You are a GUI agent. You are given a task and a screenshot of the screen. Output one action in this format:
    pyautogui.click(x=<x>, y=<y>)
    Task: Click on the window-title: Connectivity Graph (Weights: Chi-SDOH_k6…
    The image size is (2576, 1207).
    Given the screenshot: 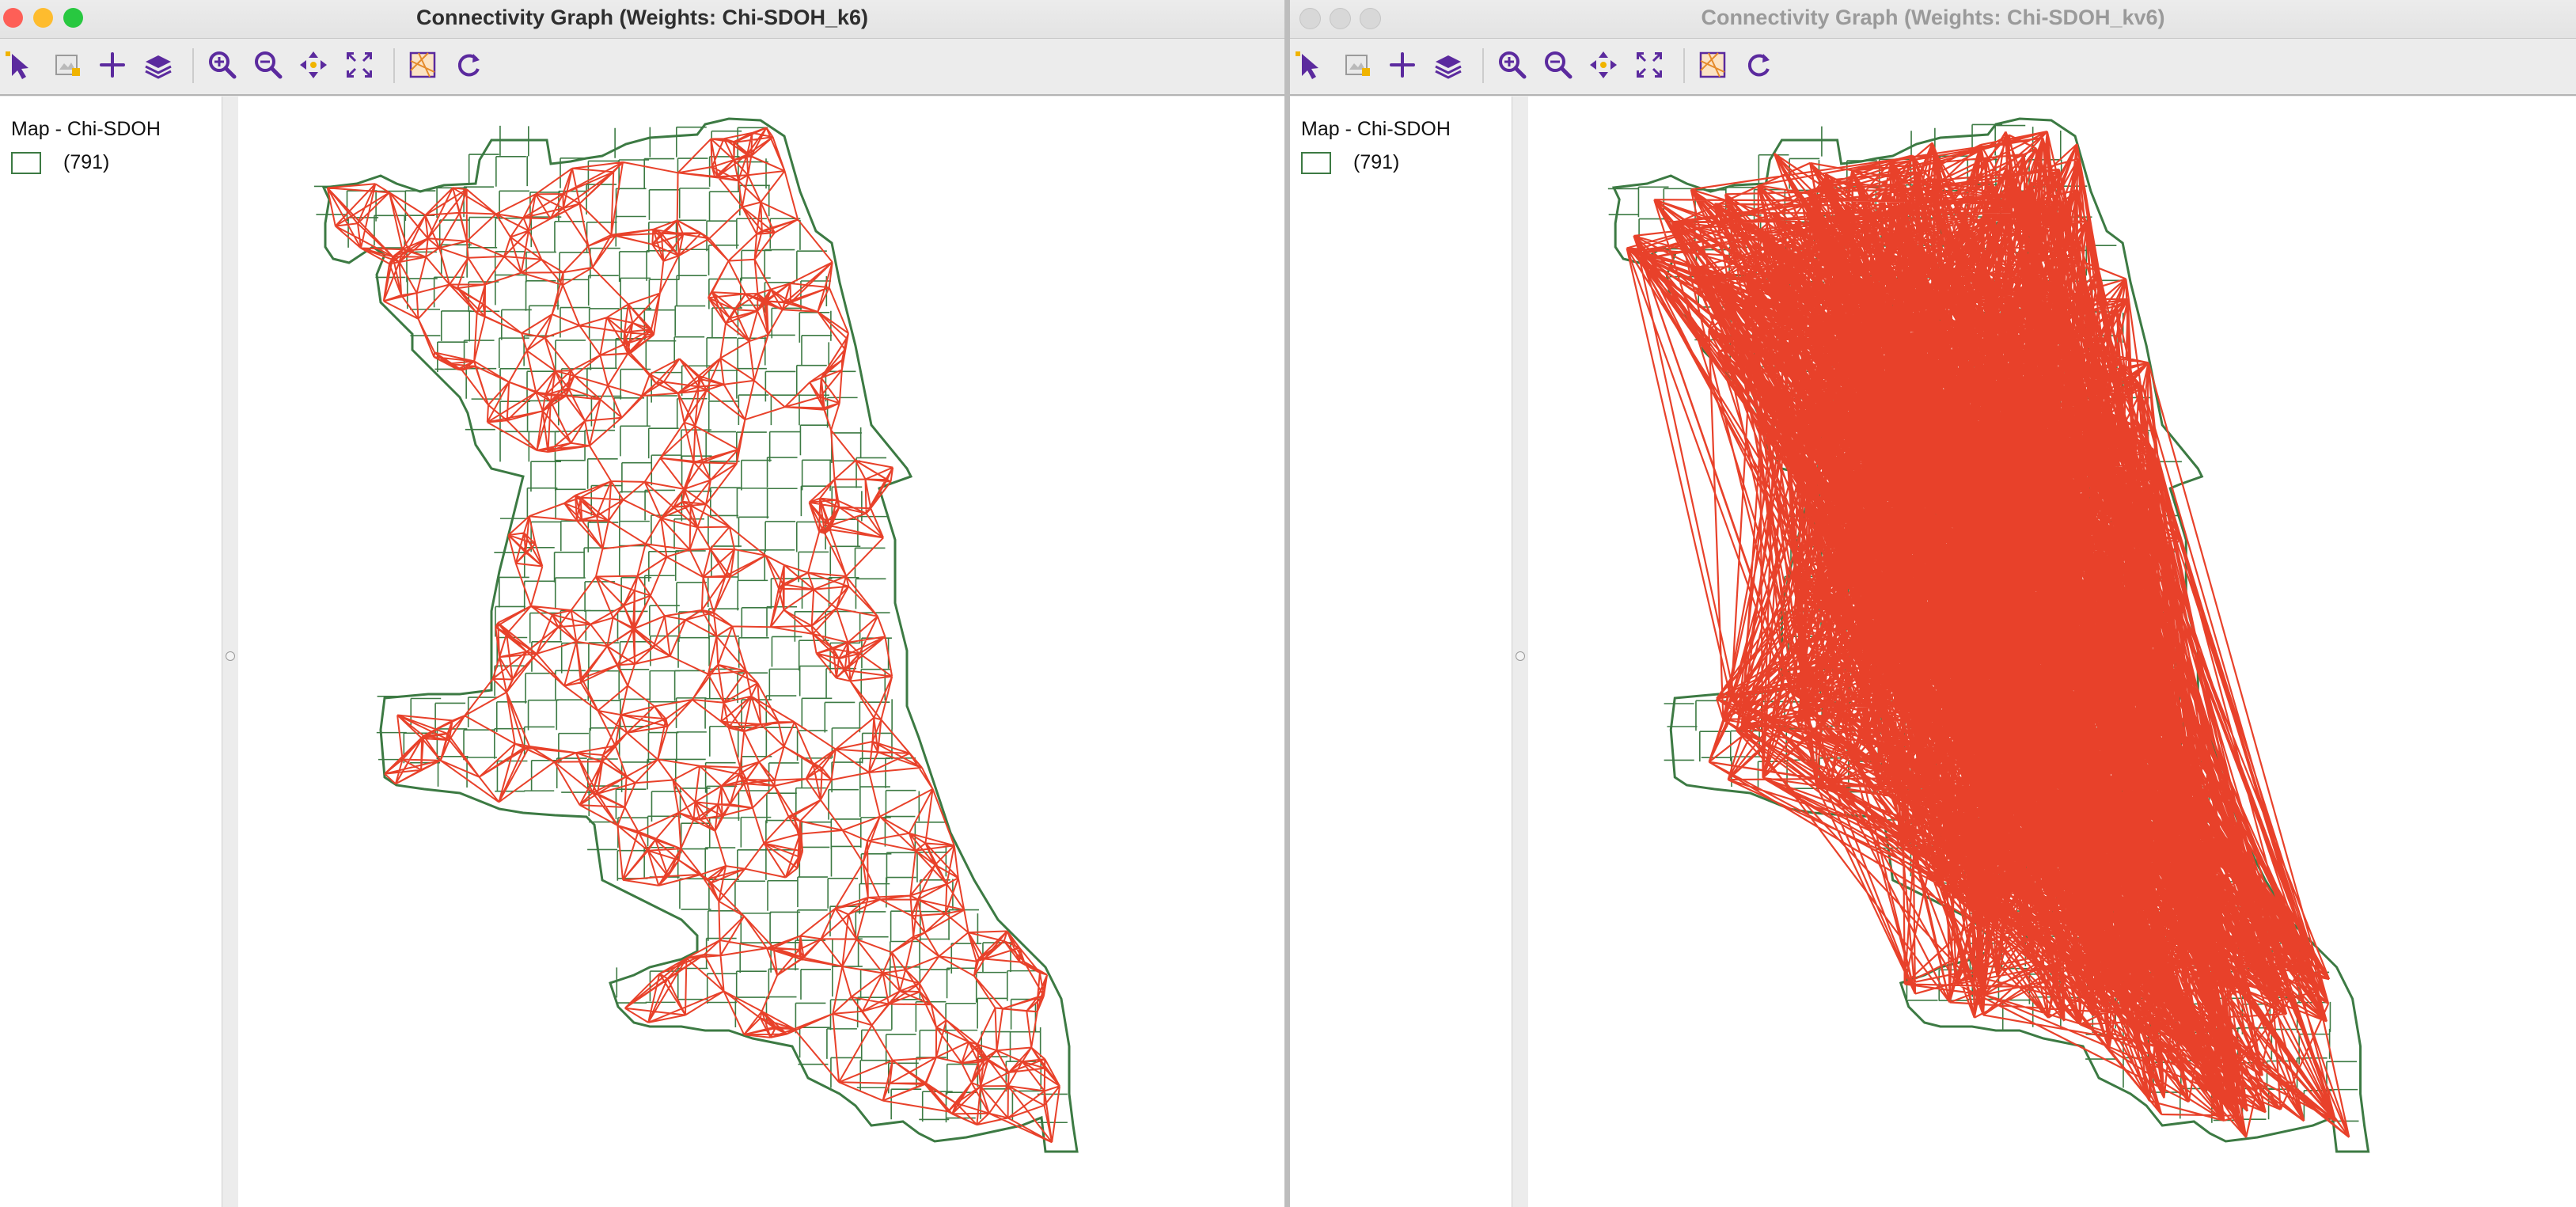 What is the action you would take?
    pyautogui.click(x=642, y=17)
    